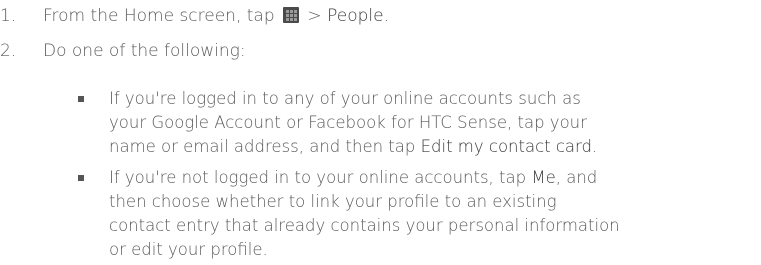 Image resolution: width=761 pixels, height=265 pixels. I want to click on apps-grid-icon, so click(291, 15).